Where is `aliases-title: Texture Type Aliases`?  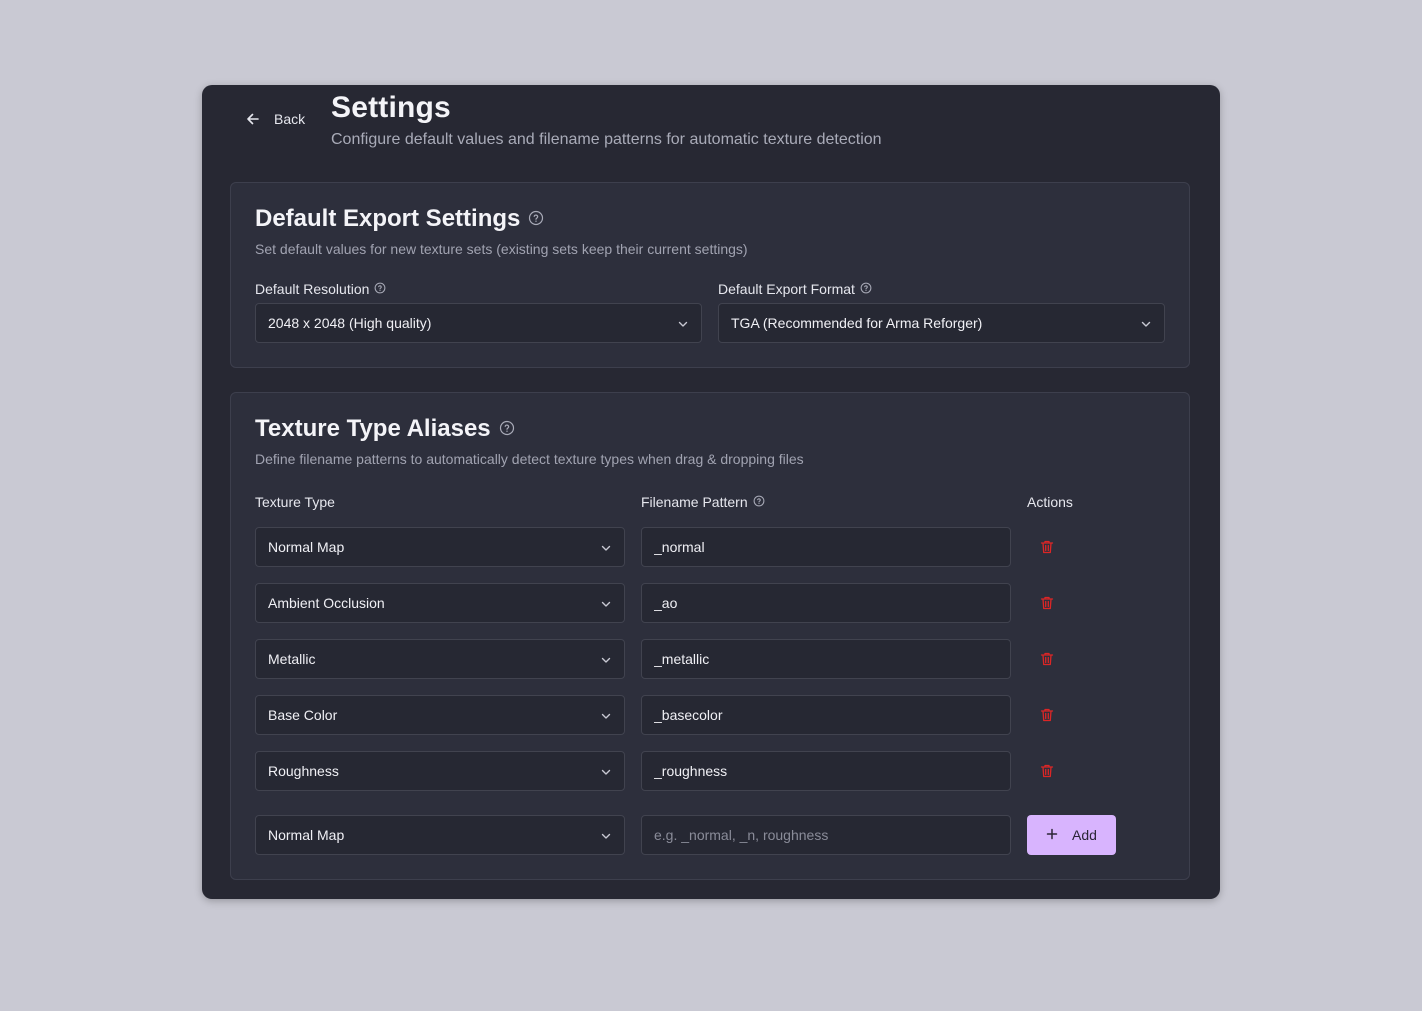 aliases-title: Texture Type Aliases is located at coordinates (385, 429).